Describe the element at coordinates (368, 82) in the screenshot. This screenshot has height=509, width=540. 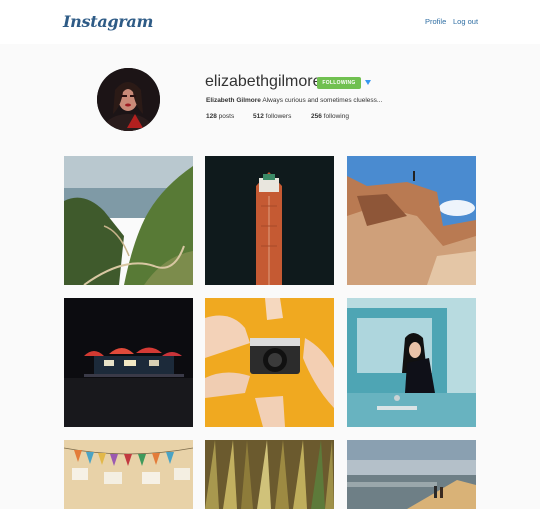
I see `chevron-down-icon` at that location.